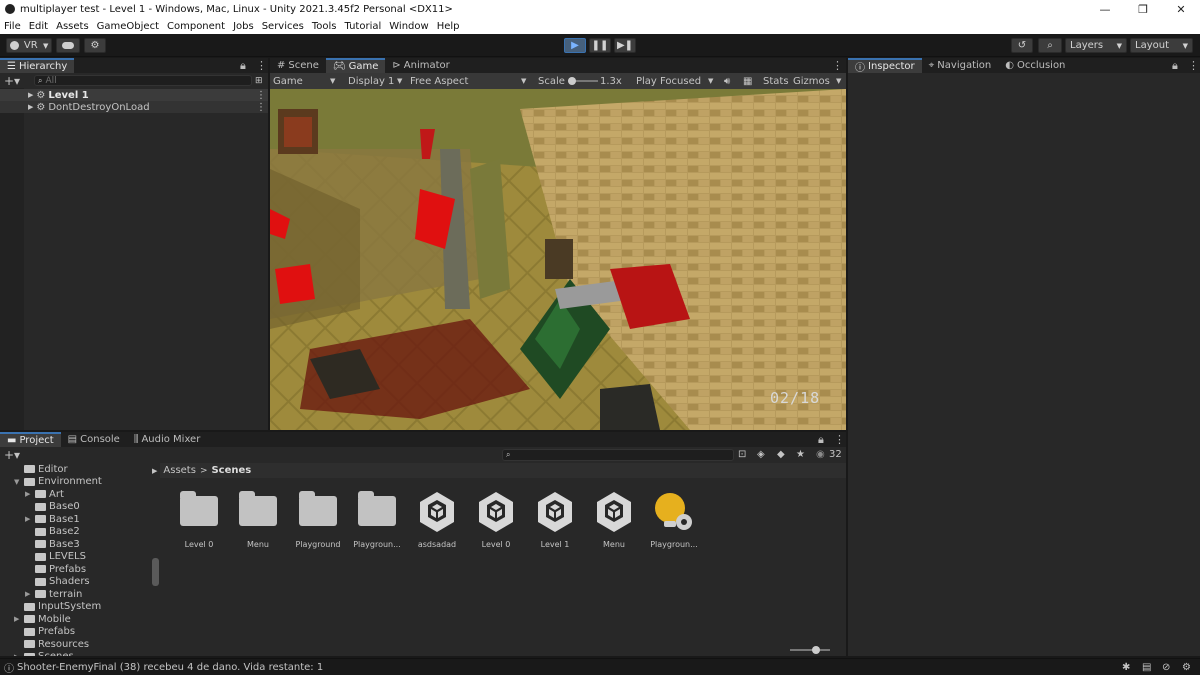  I want to click on asset-item: Level 1, so click(555, 519).